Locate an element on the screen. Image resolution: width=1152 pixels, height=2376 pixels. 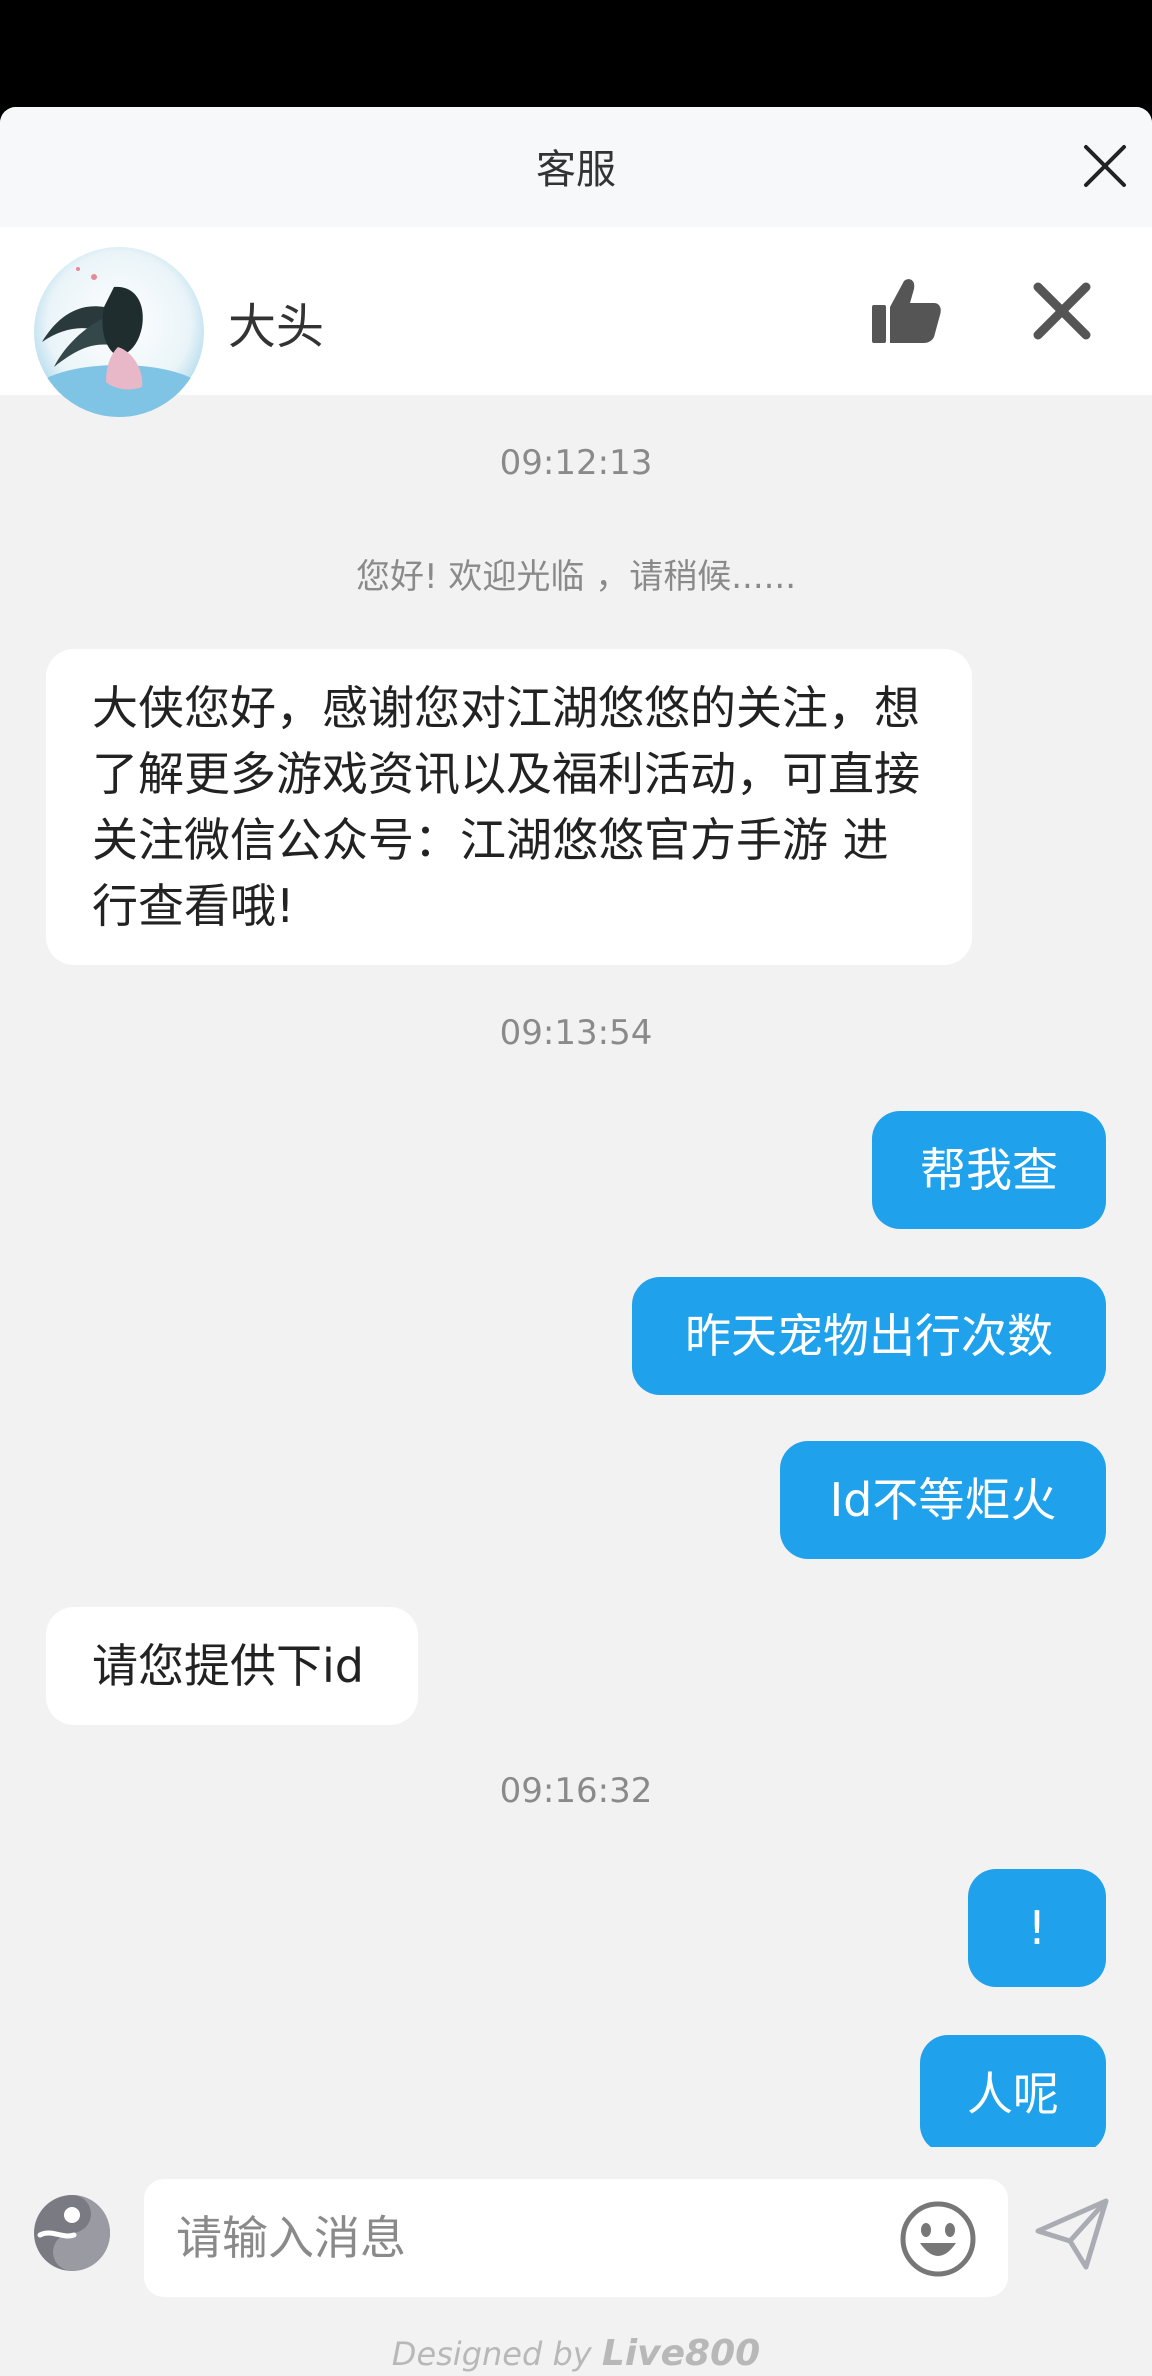
user-message: 人呢 is located at coordinates (1013, 2094).